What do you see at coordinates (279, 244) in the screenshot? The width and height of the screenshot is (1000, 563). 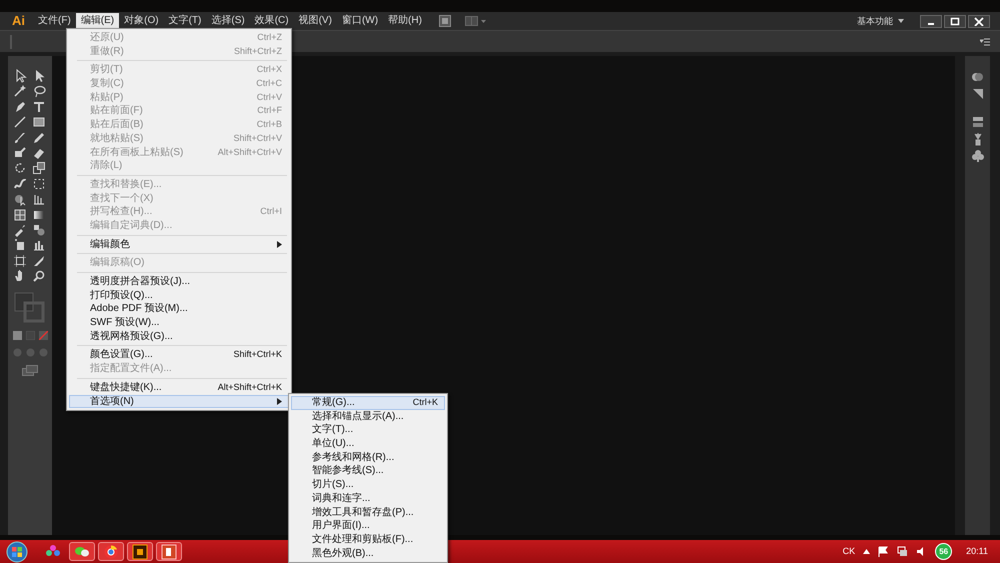 I see `submenu-arrow-icon` at bounding box center [279, 244].